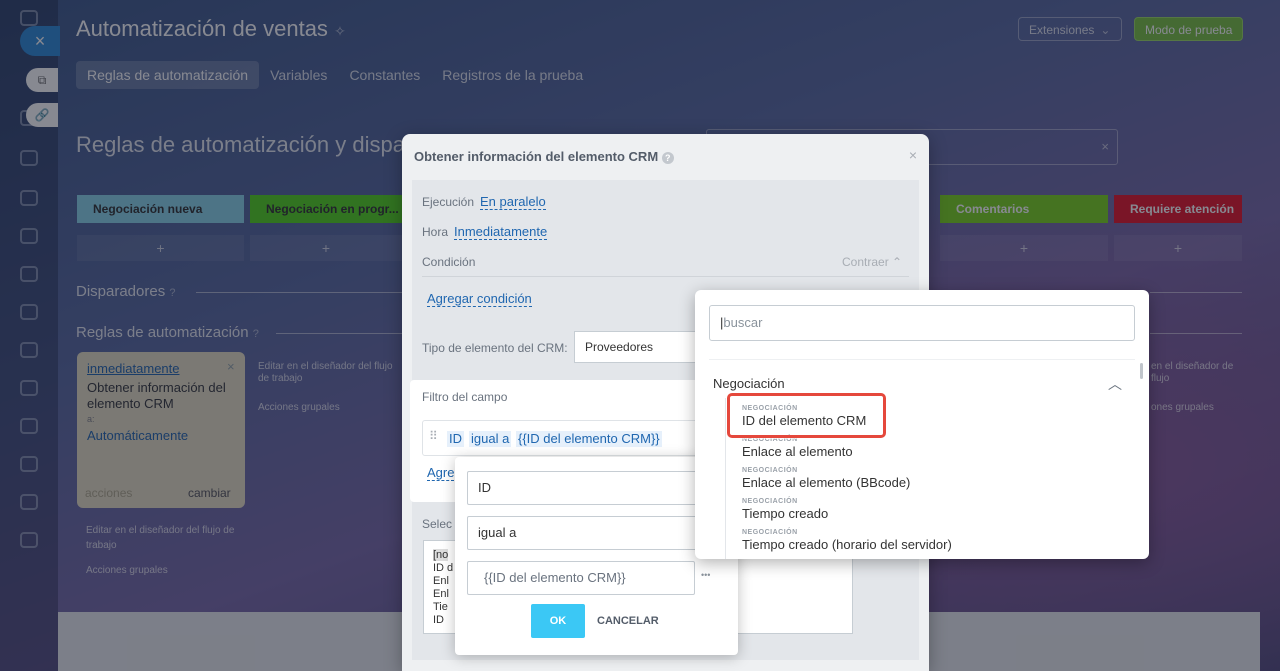 This screenshot has width=1280, height=671. I want to click on list-item: Tie, so click(440, 607).